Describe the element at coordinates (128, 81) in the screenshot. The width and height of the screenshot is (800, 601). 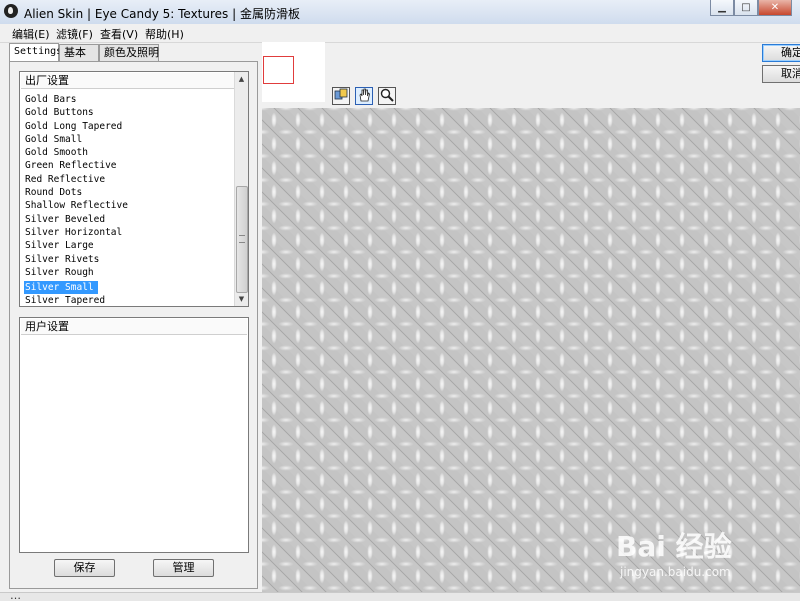
I see `factory-settings-header: 出厂设置` at that location.